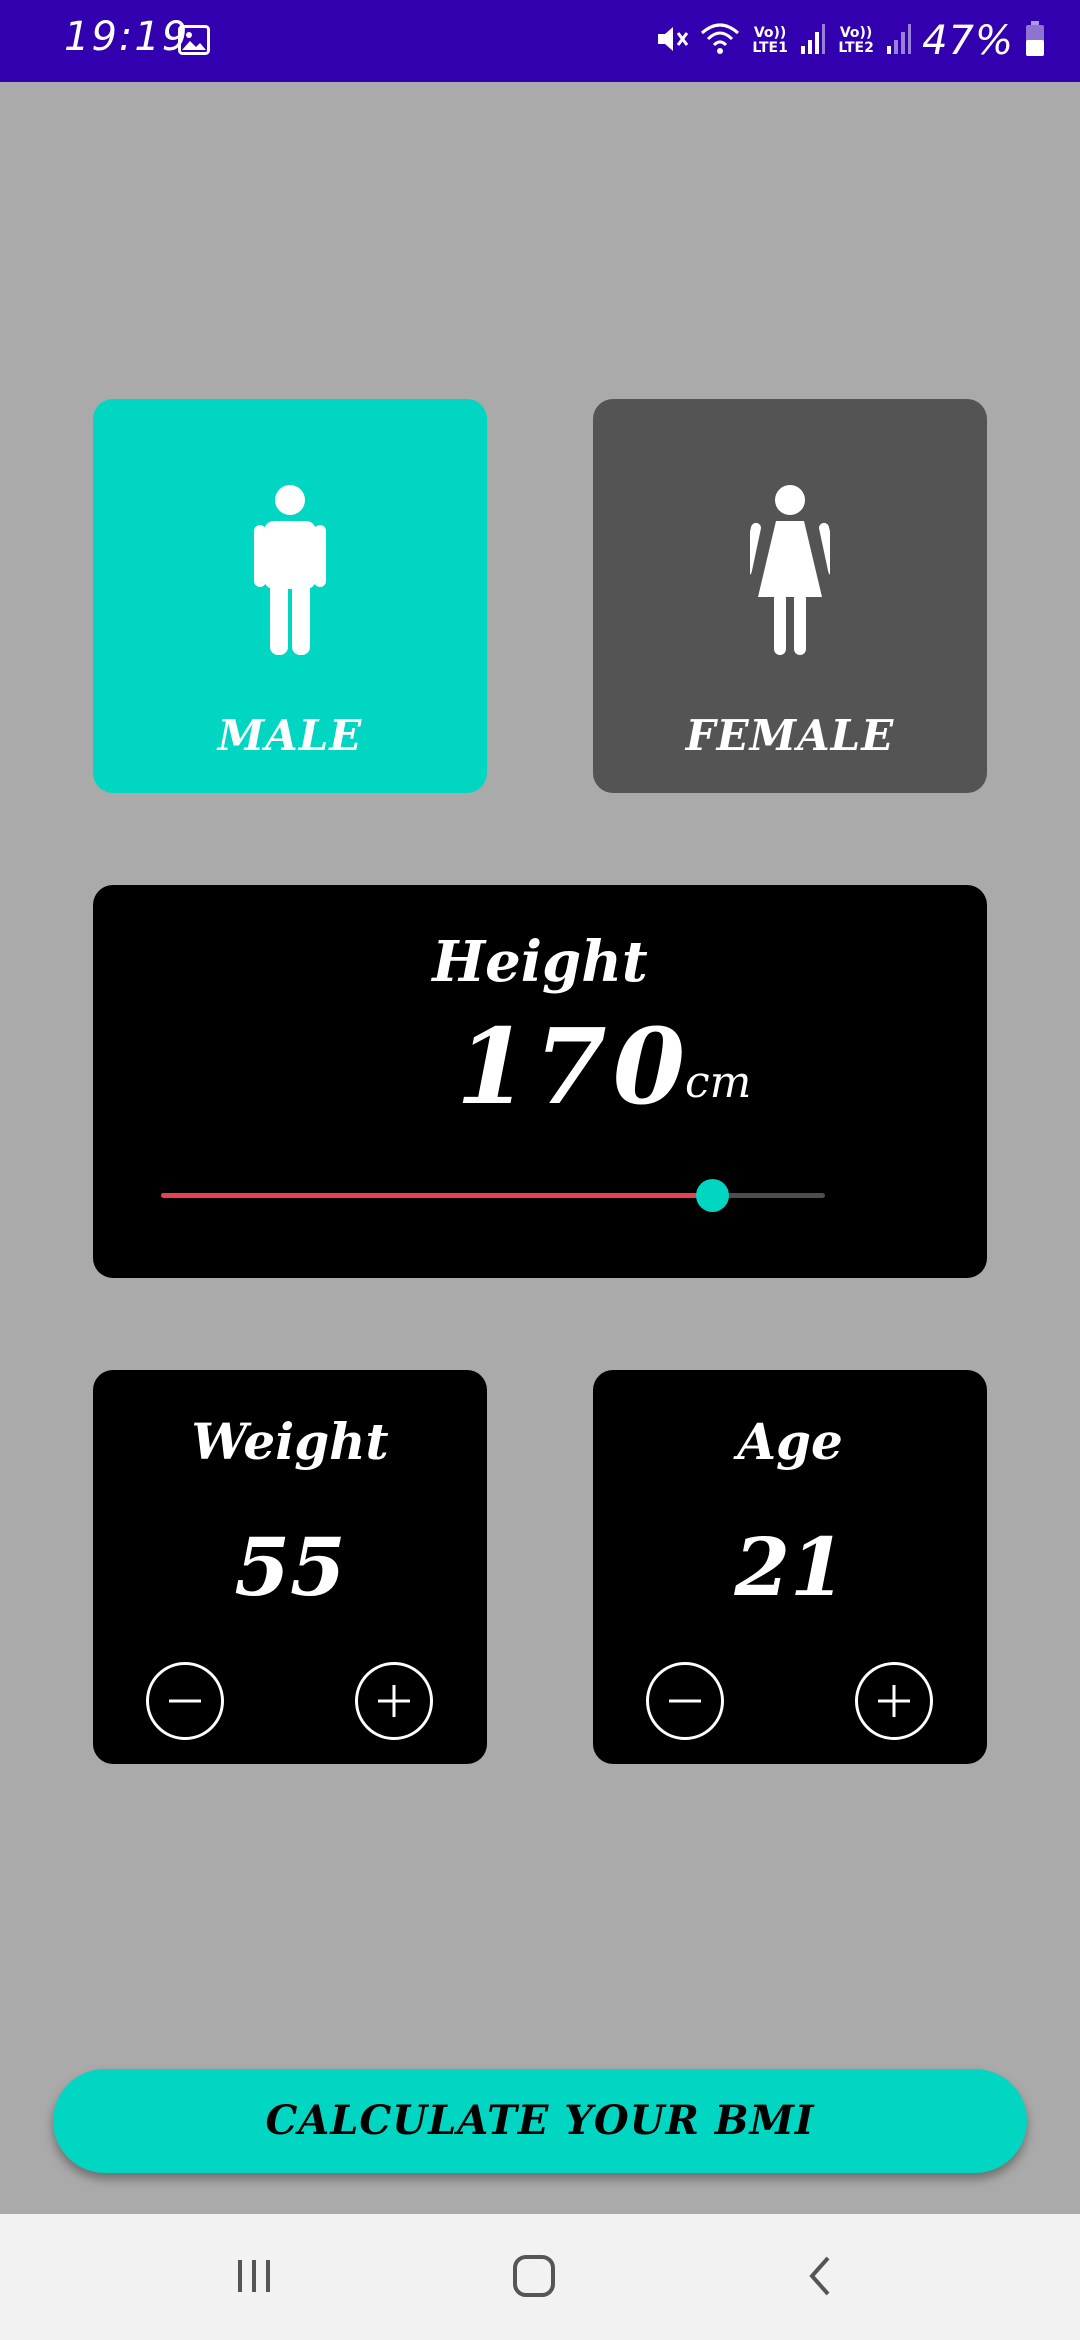 This screenshot has width=1080, height=2340. I want to click on male-label: MALE, so click(290, 735).